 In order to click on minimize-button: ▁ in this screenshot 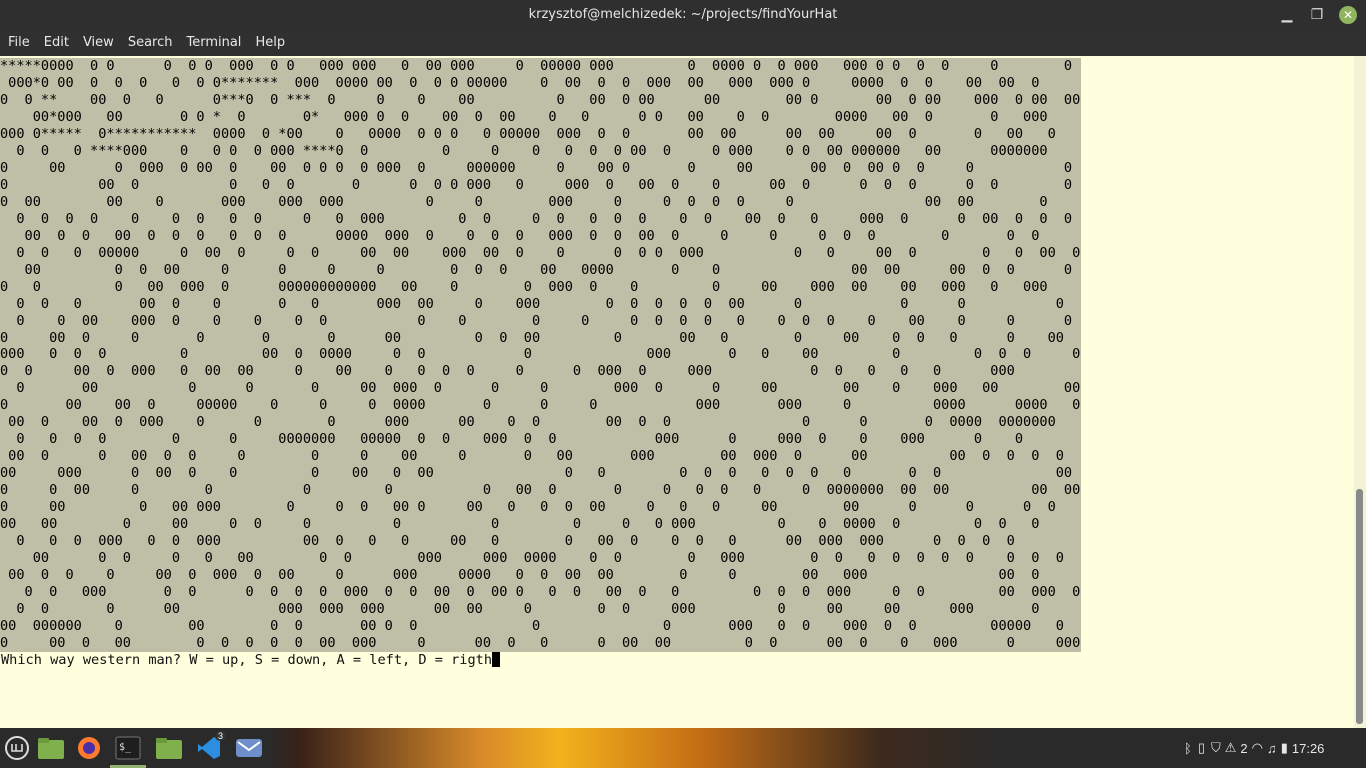, I will do `click(1287, 14)`.